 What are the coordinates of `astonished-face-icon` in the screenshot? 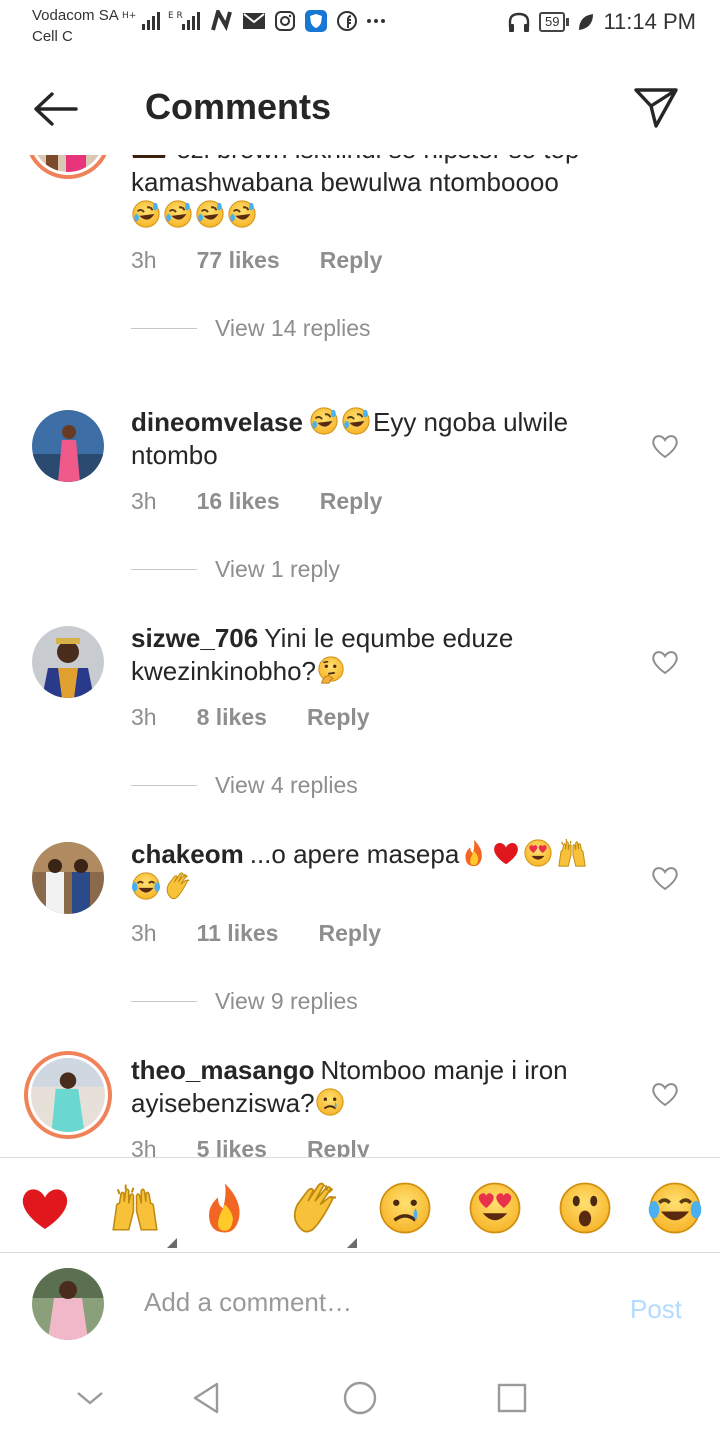 It's located at (585, 1208).